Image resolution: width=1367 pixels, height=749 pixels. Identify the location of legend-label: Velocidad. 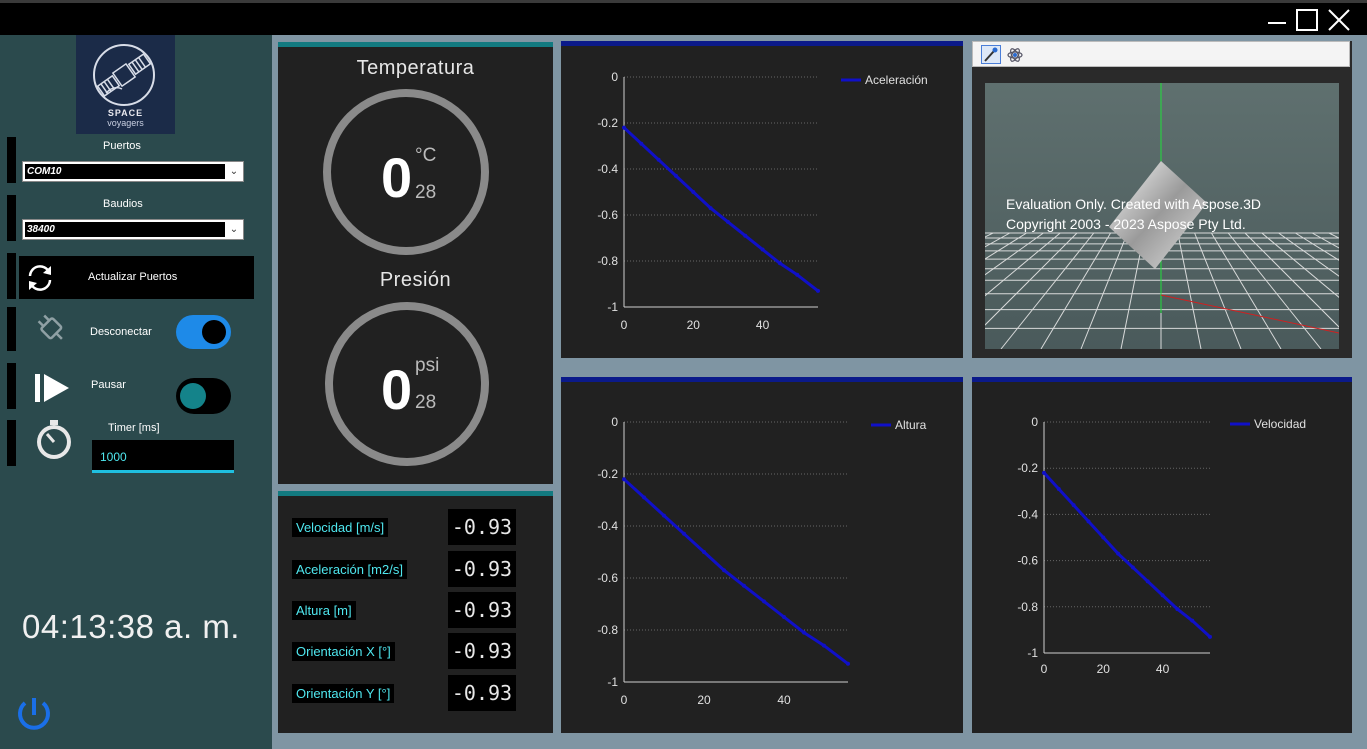
(1280, 424).